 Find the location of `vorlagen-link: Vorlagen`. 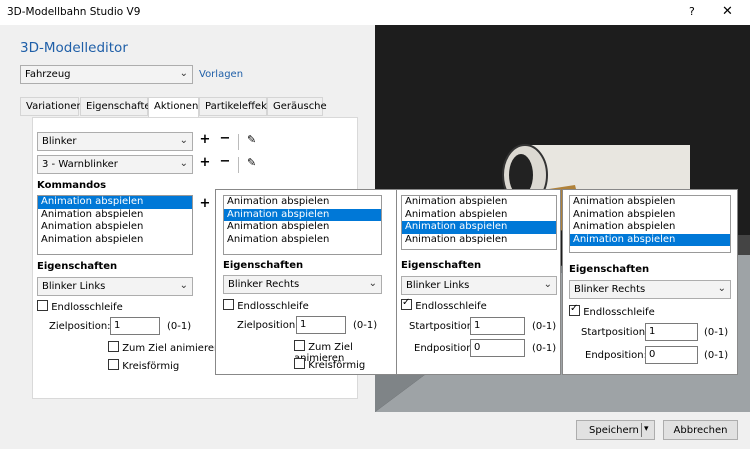

vorlagen-link: Vorlagen is located at coordinates (221, 74).